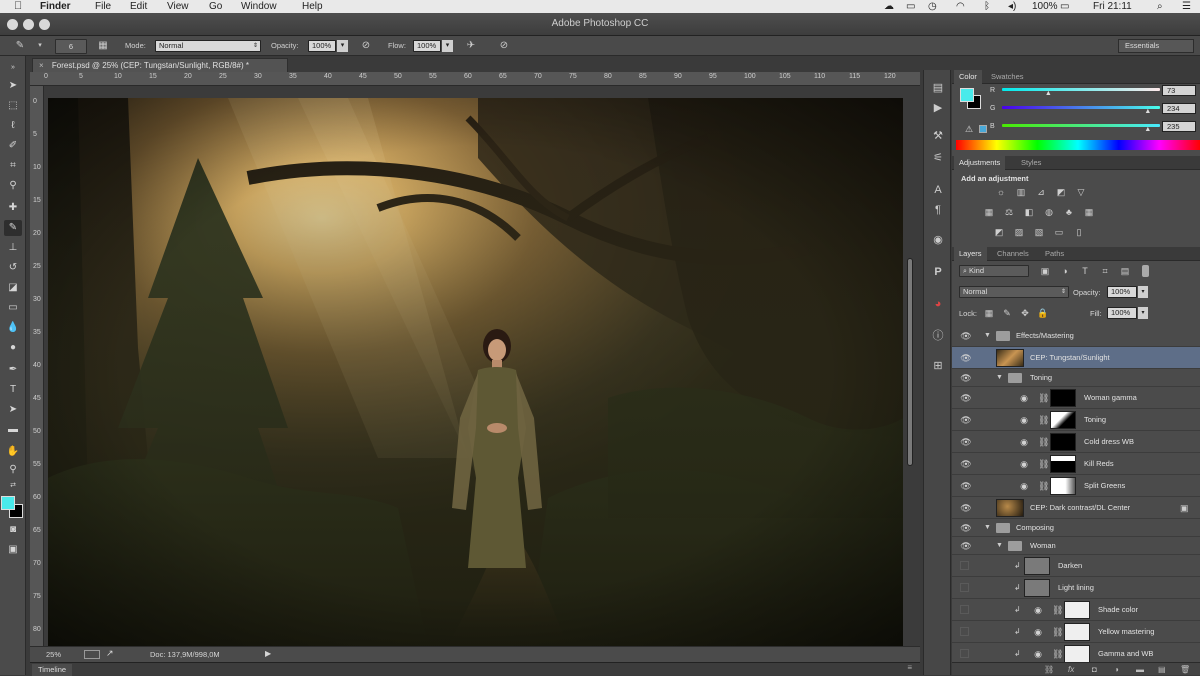 The image size is (1200, 676). What do you see at coordinates (20, 46) in the screenshot?
I see `brush-tool-preset-icon: ✎` at bounding box center [20, 46].